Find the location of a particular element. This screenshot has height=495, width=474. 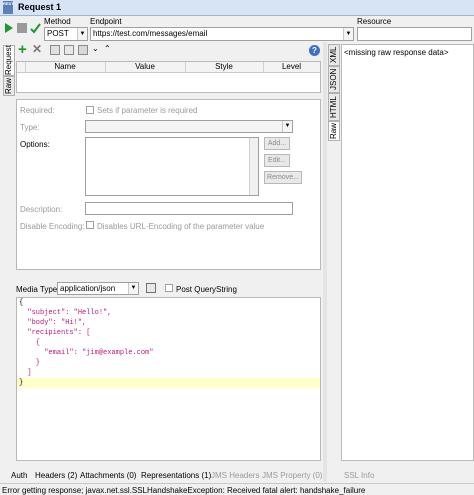

title-bar: REST Request 1 is located at coordinates (237, 8).